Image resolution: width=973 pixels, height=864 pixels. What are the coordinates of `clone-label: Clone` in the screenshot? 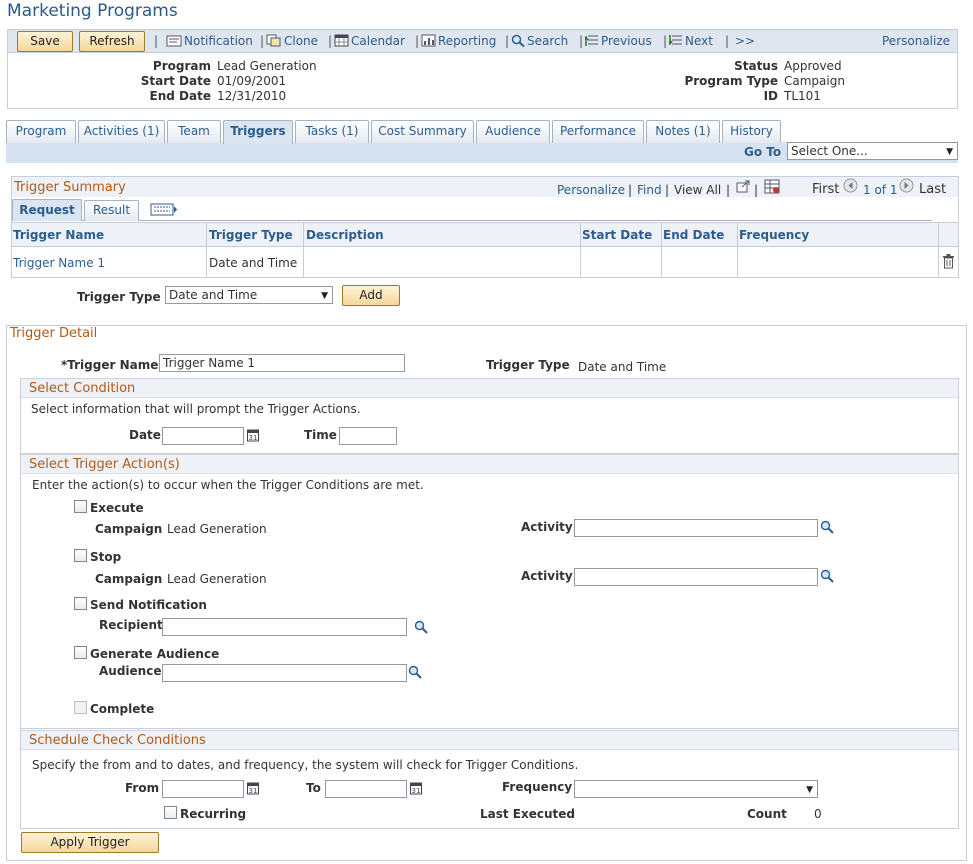 It's located at (301, 41).